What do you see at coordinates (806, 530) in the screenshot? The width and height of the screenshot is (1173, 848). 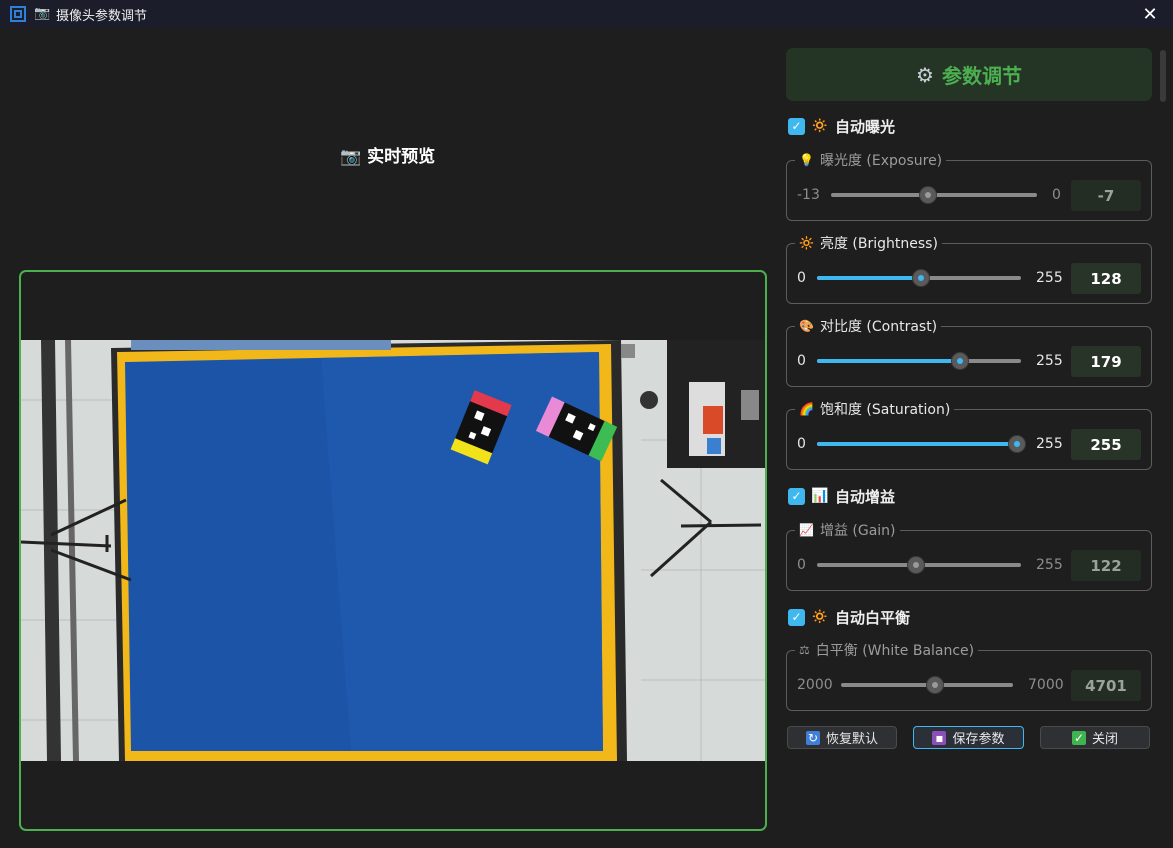 I see `chart-up-icon: 📈` at bounding box center [806, 530].